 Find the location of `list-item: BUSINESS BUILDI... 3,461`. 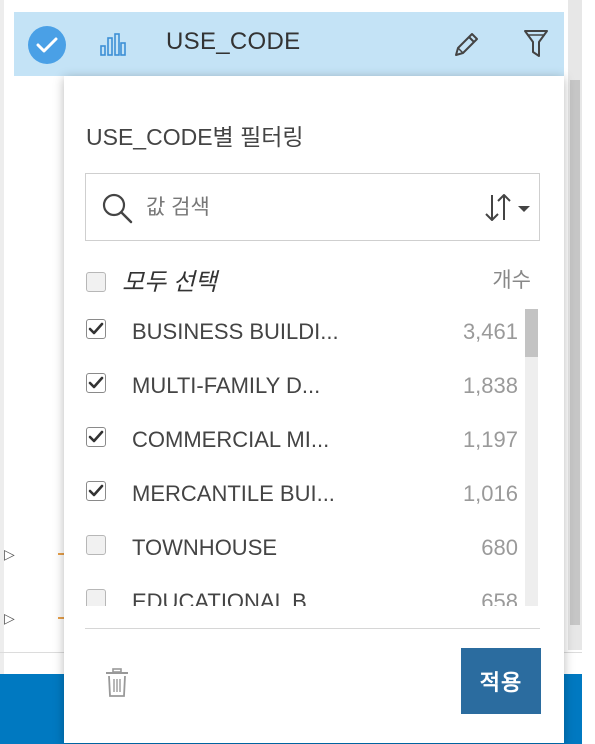

list-item: BUSINESS BUILDI... 3,461 is located at coordinates (314, 333).